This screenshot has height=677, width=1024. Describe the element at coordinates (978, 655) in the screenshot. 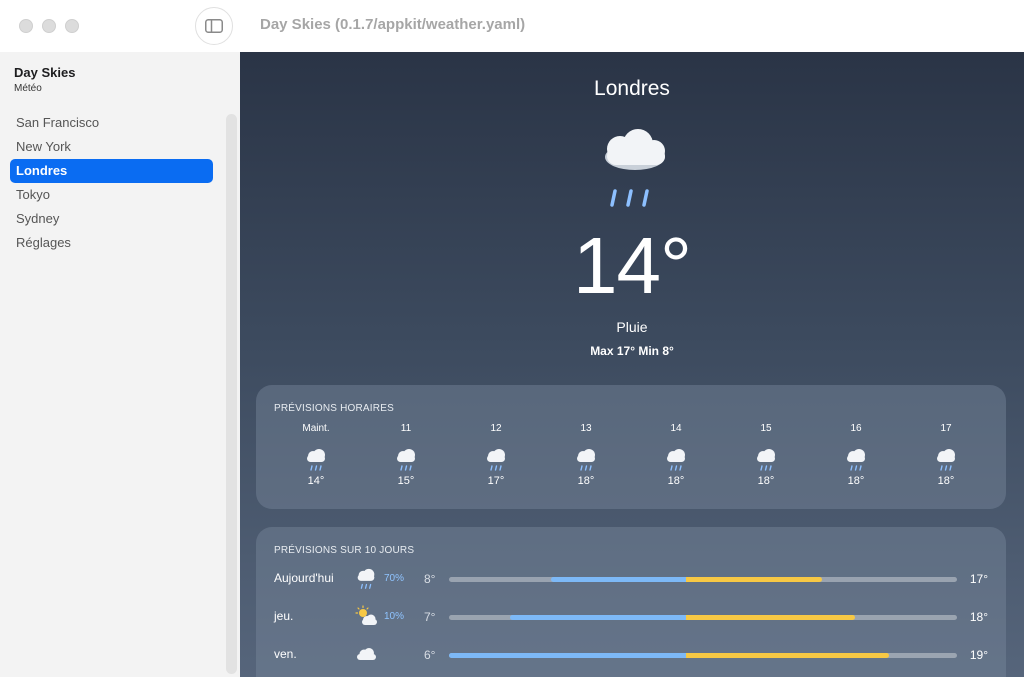

I see `day-high-temp: 19°` at that location.